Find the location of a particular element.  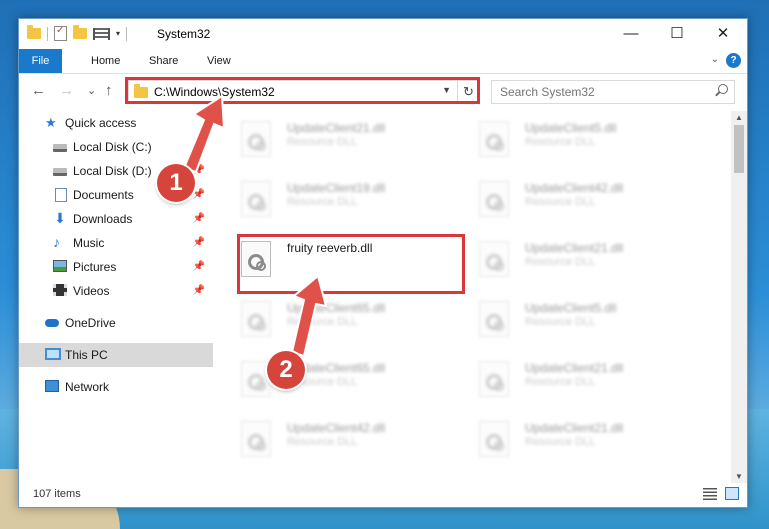

ribbon-tabs: File Home Share View ⌄ ? is located at coordinates (383, 61).